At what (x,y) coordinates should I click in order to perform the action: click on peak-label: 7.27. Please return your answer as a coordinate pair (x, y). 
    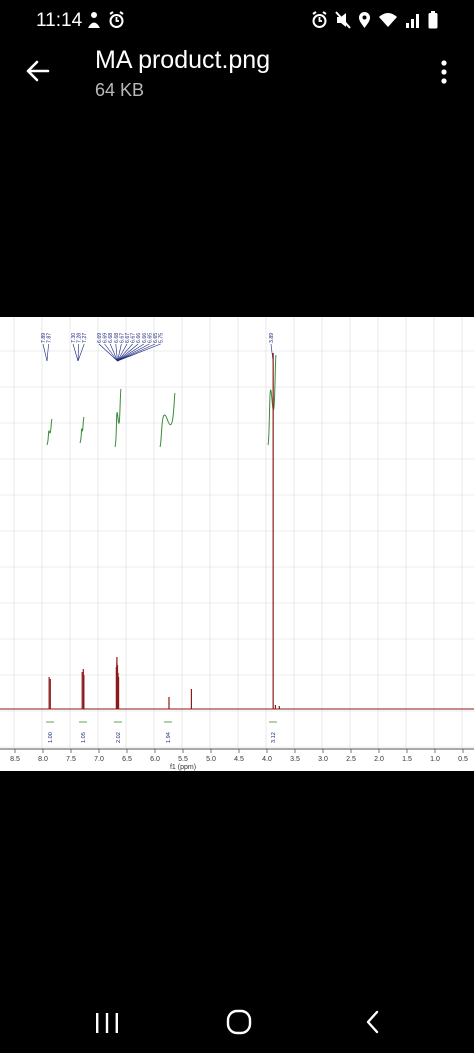
    Looking at the image, I should click on (85, 338).